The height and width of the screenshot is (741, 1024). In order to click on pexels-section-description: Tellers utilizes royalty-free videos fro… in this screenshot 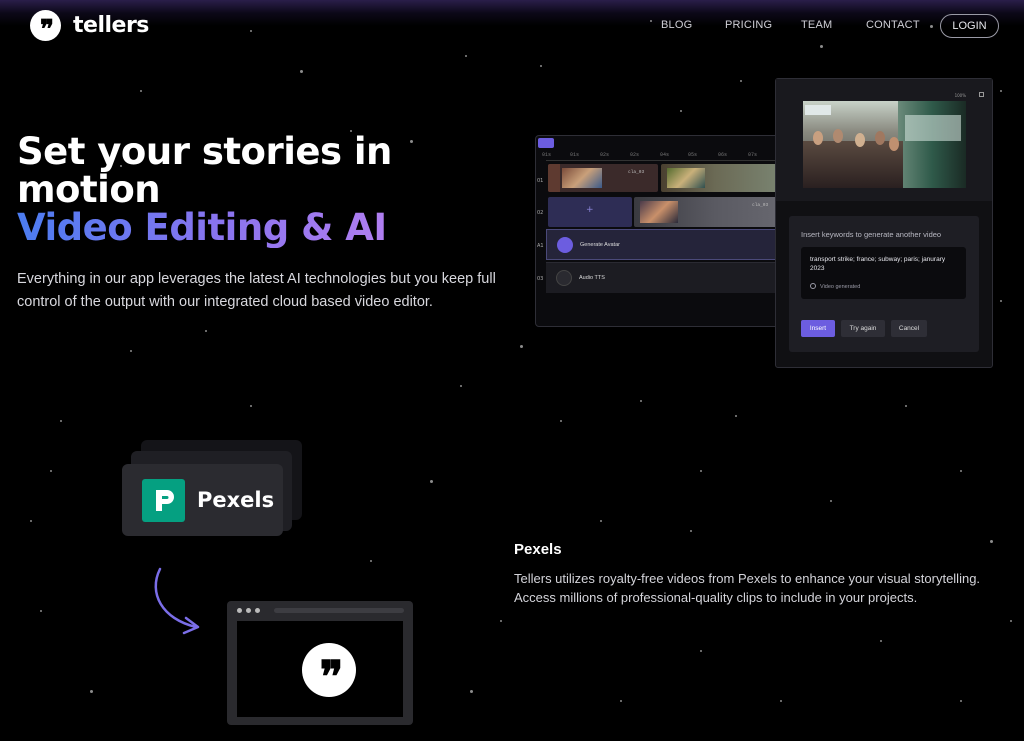, I will do `click(747, 588)`.